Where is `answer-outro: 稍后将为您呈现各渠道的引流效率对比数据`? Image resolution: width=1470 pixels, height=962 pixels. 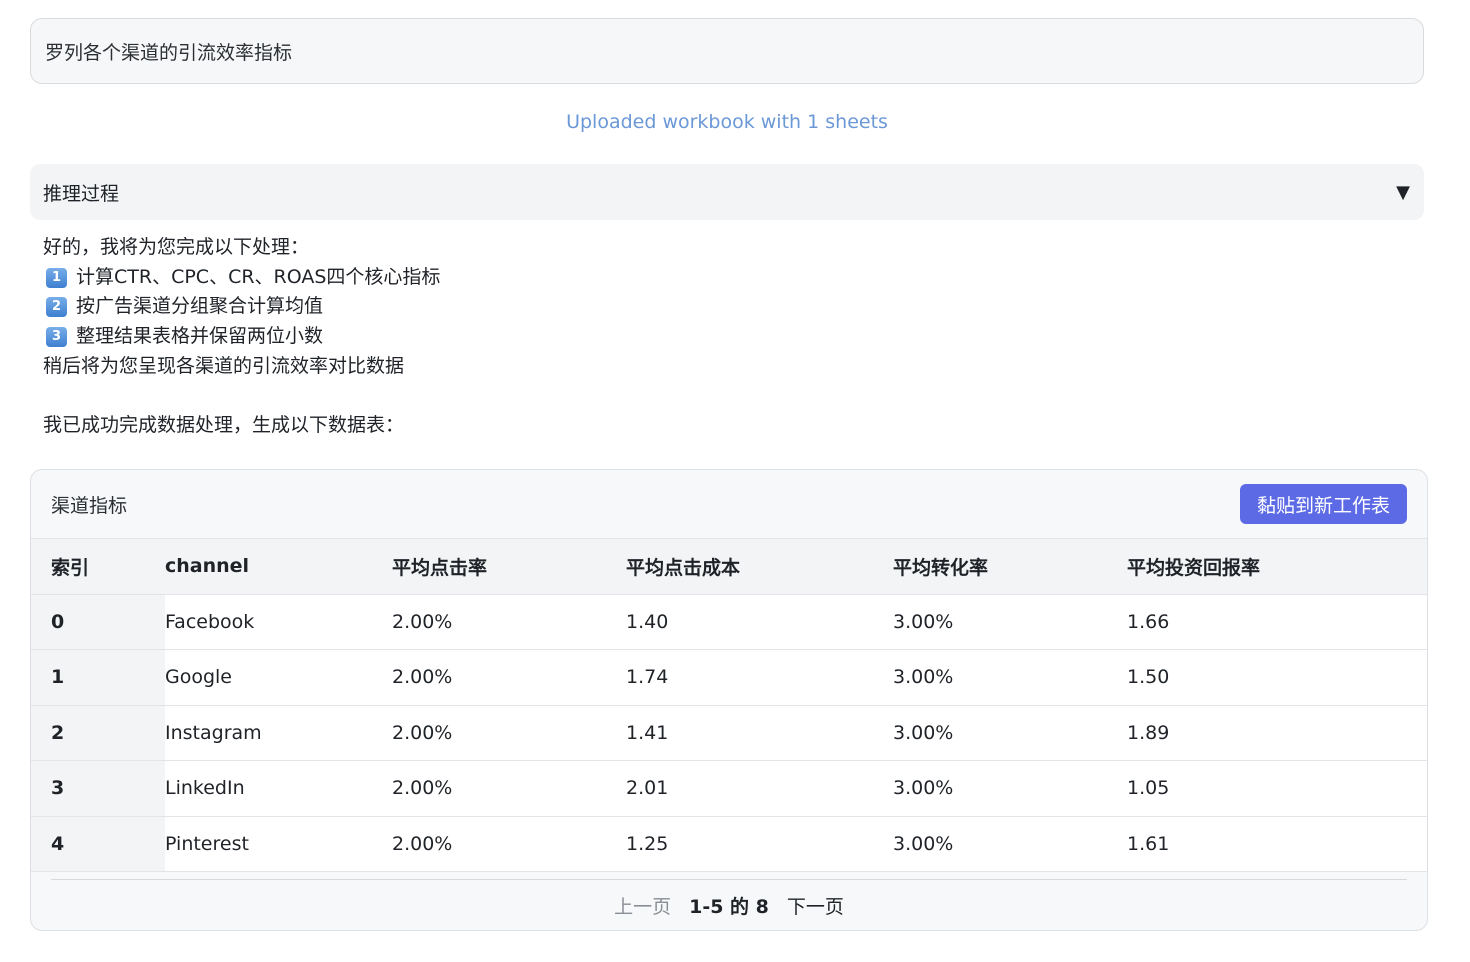 answer-outro: 稍后将为您呈现各渠道的引流效率对比数据 is located at coordinates (224, 365).